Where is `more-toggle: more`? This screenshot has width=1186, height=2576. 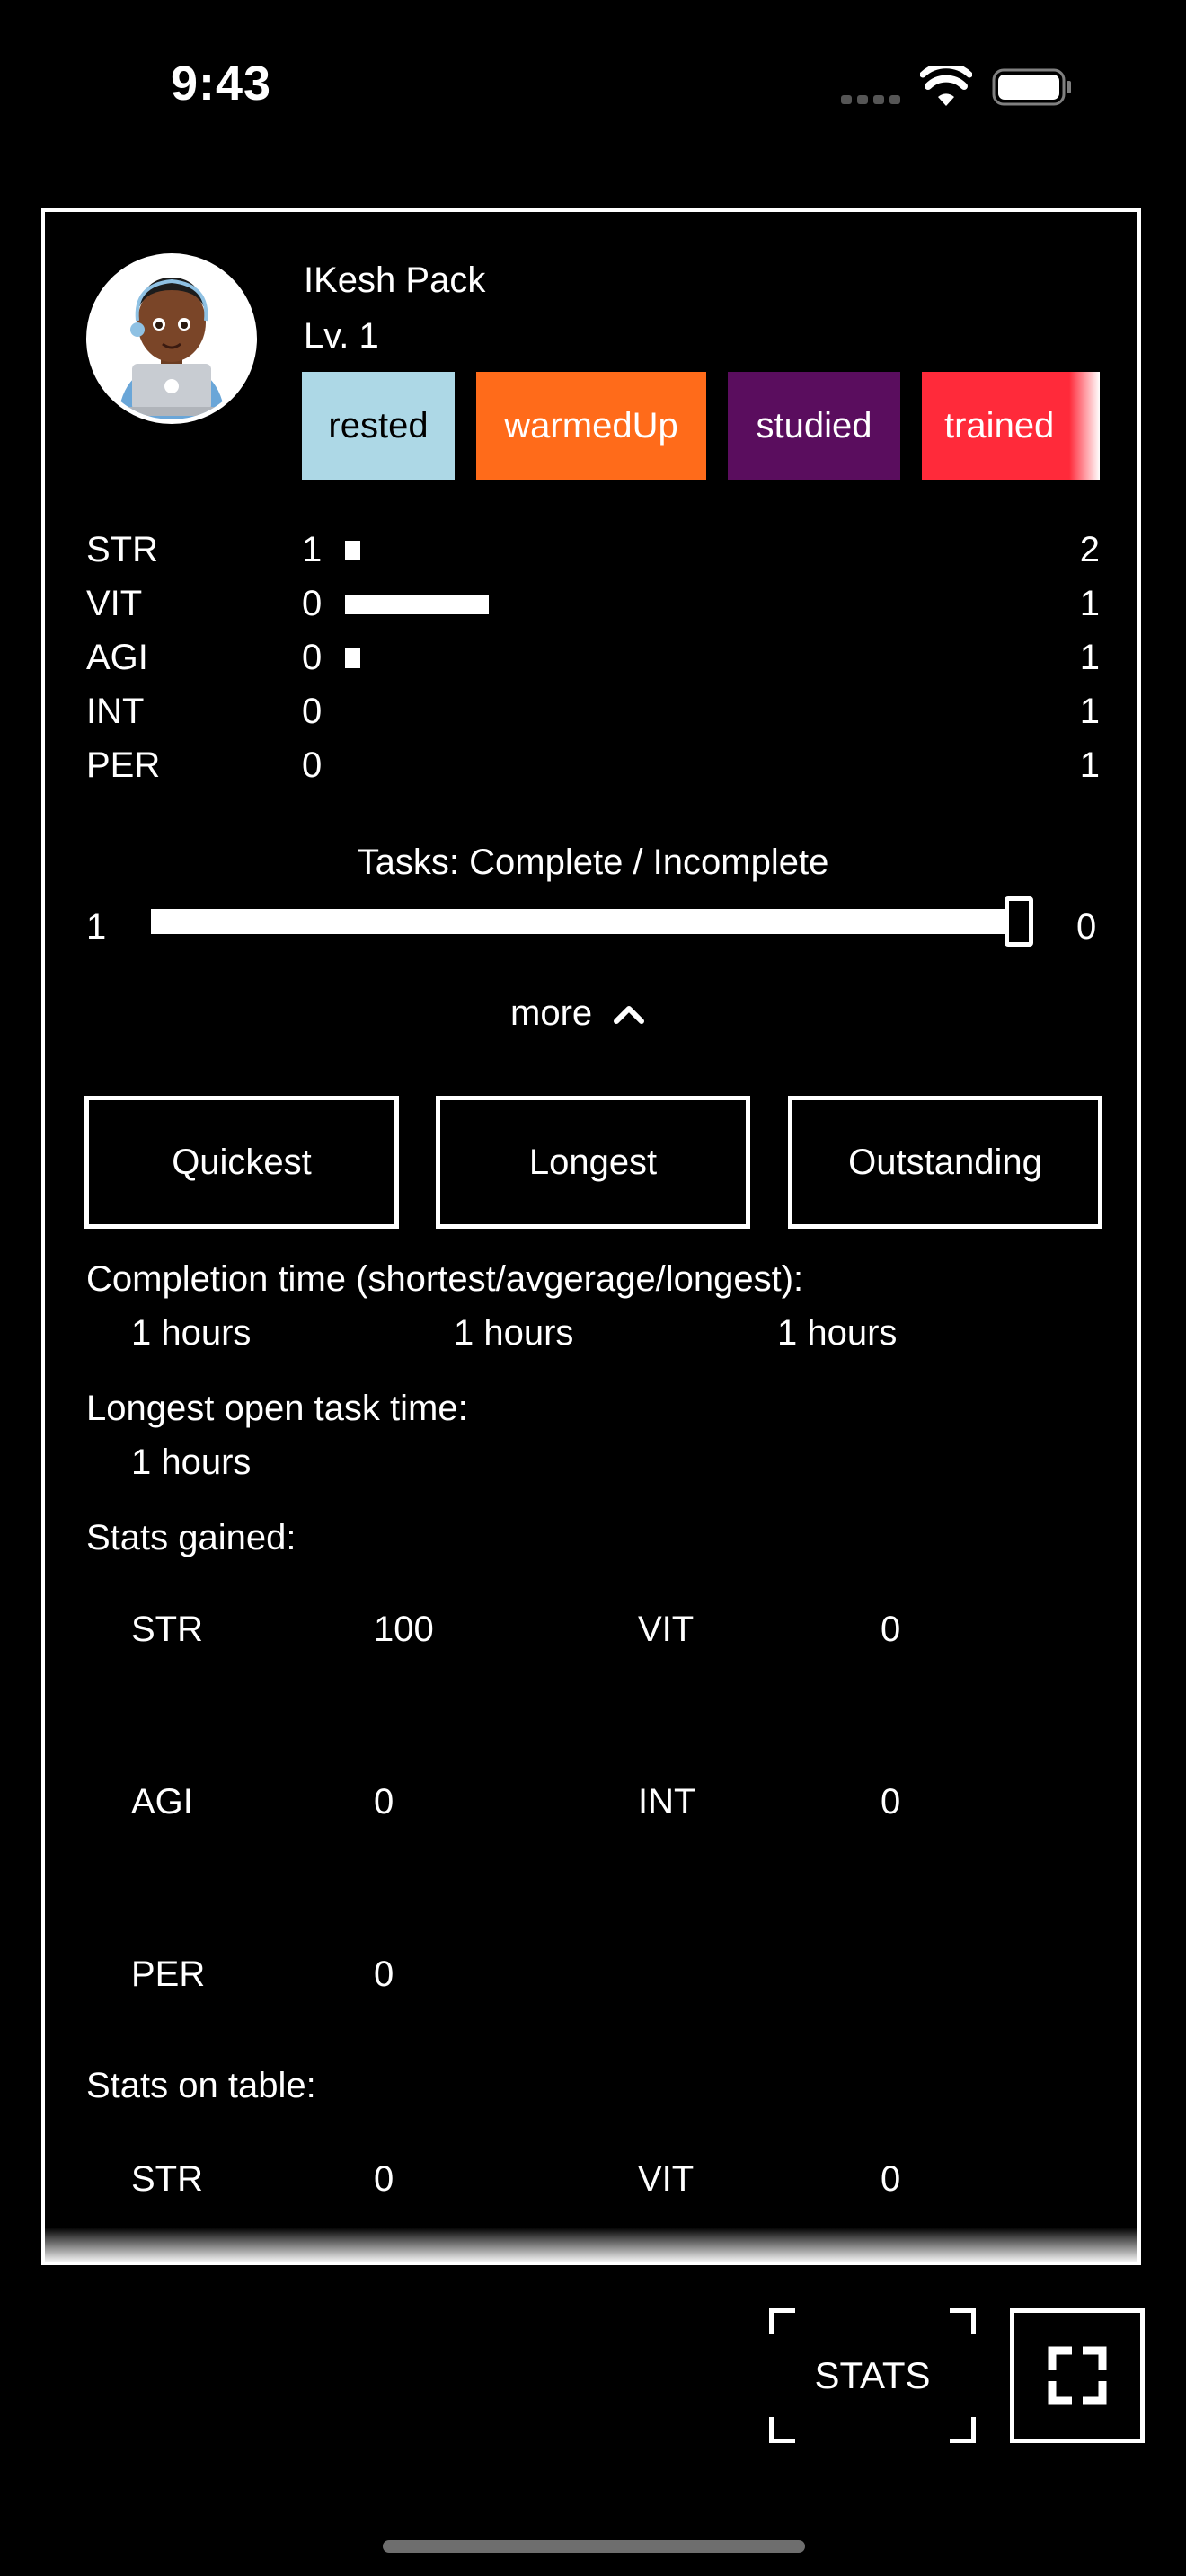
more-toggle: more is located at coordinates (578, 1013).